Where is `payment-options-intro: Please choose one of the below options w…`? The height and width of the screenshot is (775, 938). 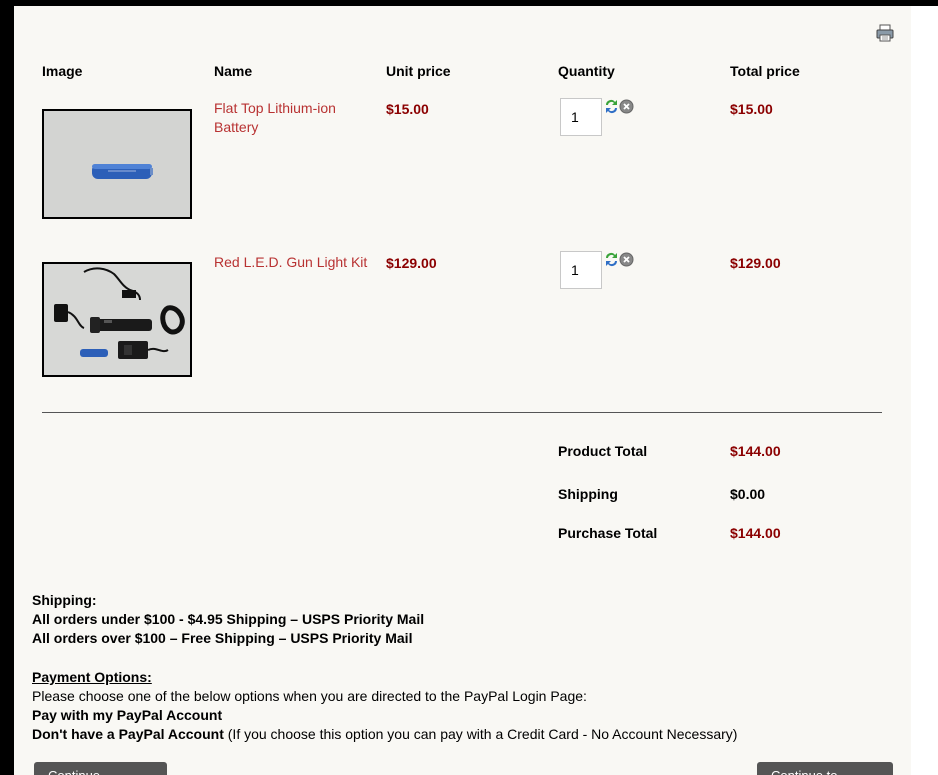 payment-options-intro: Please choose one of the below options w… is located at coordinates (309, 696).